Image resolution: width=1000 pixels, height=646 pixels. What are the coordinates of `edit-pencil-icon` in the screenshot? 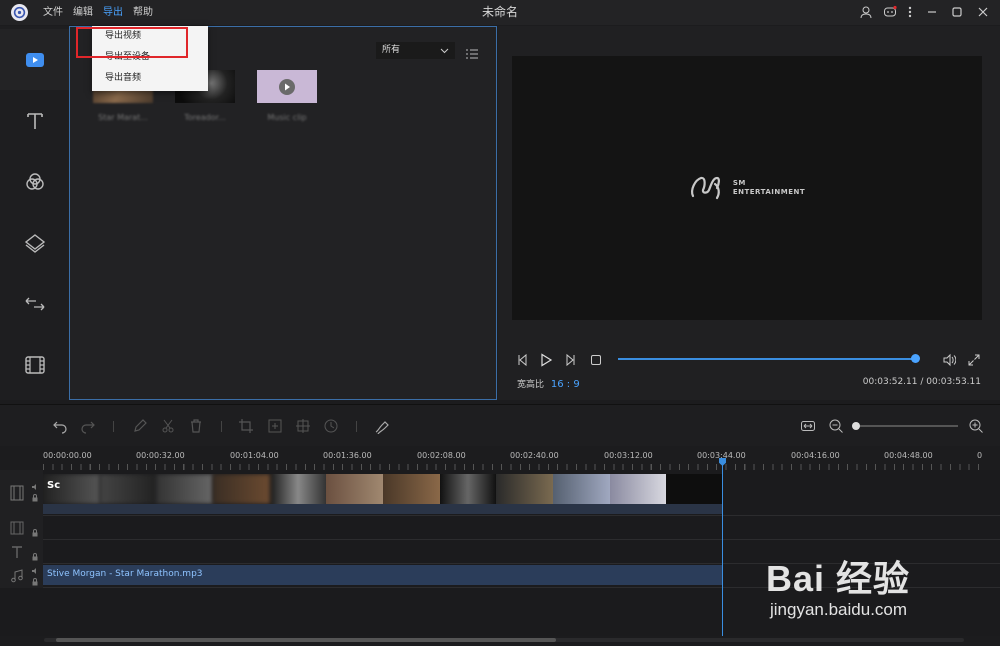 It's located at (140, 426).